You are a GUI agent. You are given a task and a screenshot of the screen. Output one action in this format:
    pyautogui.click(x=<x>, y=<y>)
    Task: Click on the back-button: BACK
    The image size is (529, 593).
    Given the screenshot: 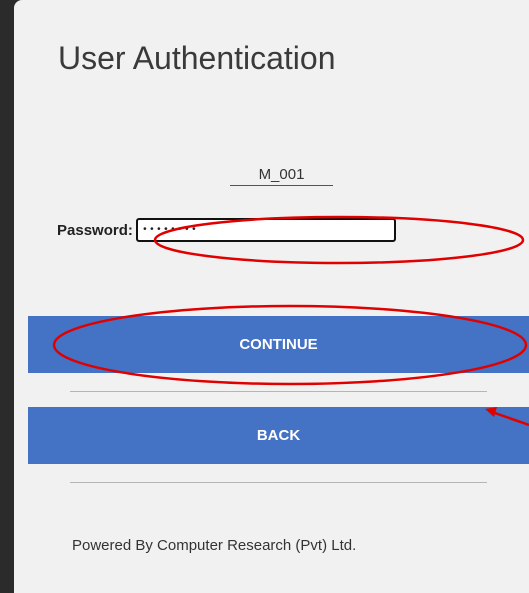 What is the action you would take?
    pyautogui.click(x=278, y=435)
    